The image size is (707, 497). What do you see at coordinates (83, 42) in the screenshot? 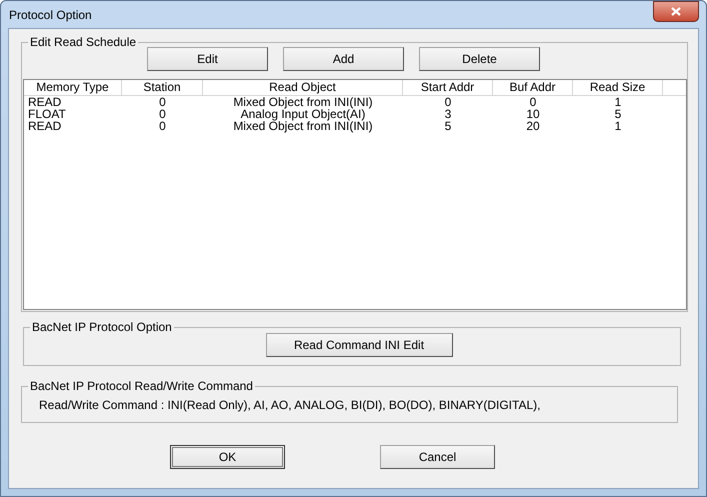
I see `group-title: Edit Read Schedule` at bounding box center [83, 42].